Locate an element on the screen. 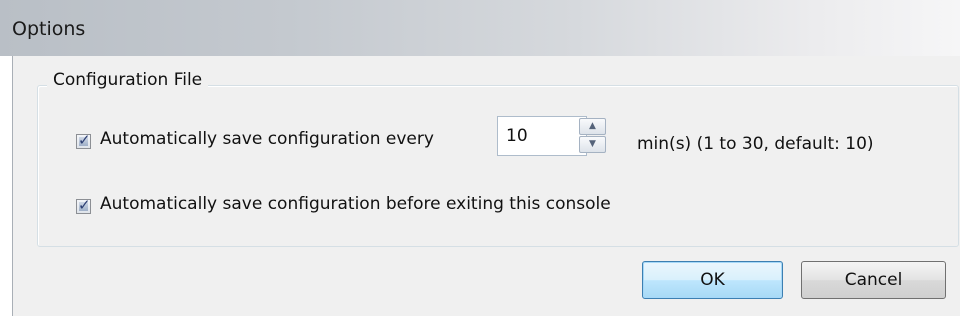  ok-button: OK is located at coordinates (712, 280).